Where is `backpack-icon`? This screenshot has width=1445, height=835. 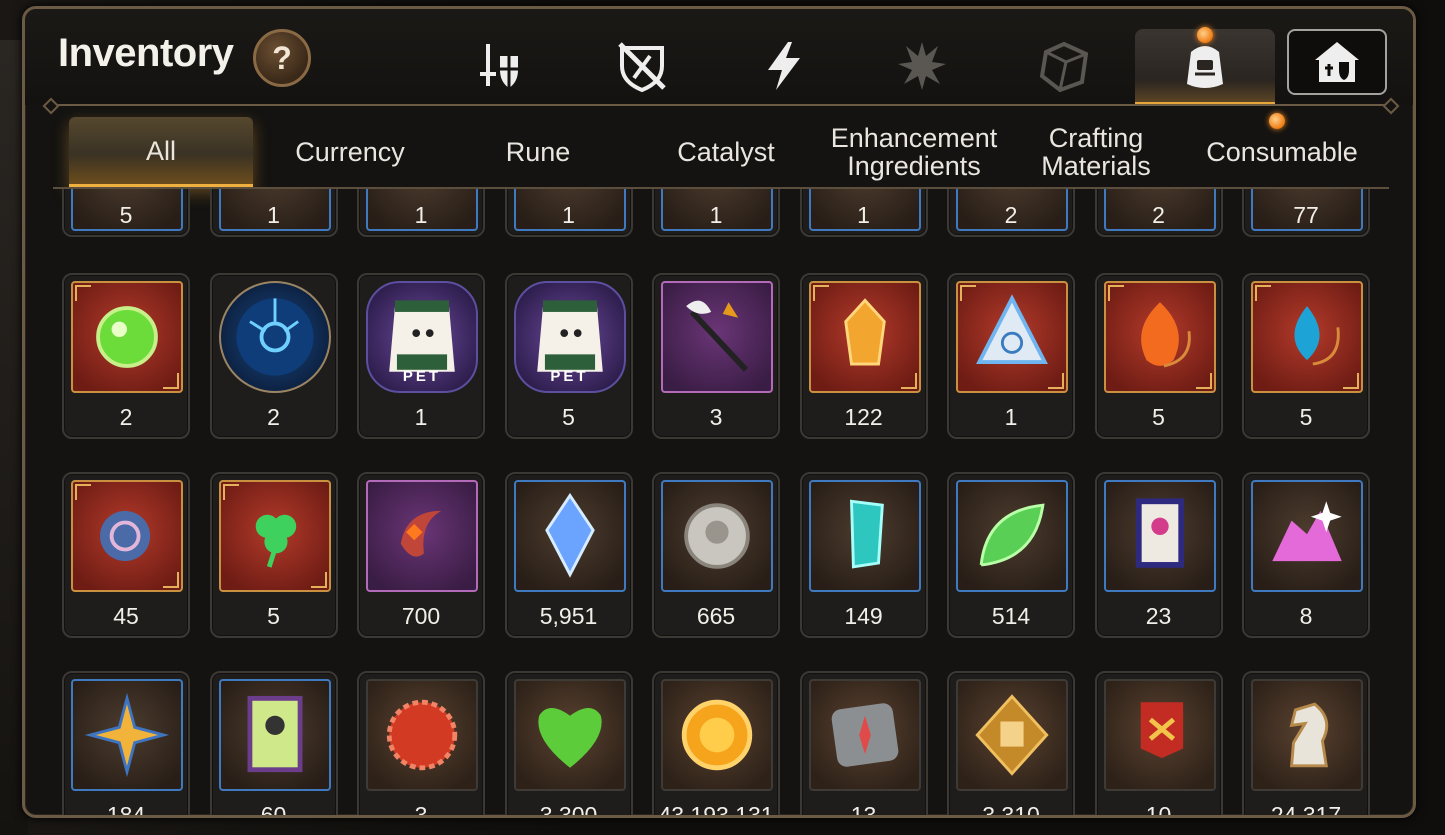 backpack-icon is located at coordinates (1205, 66).